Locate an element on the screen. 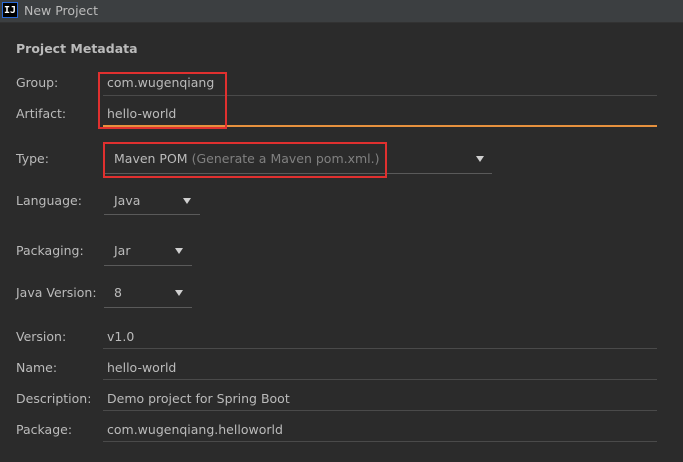 This screenshot has height=462, width=683. language-dropdown: Java is located at coordinates (152, 200).